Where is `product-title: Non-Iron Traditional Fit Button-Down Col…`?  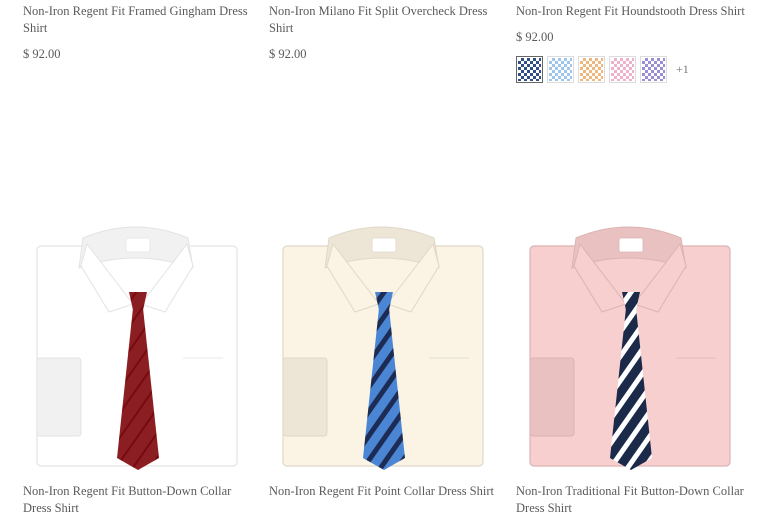
product-title: Non-Iron Traditional Fit Button-Down Col… is located at coordinates (631, 500).